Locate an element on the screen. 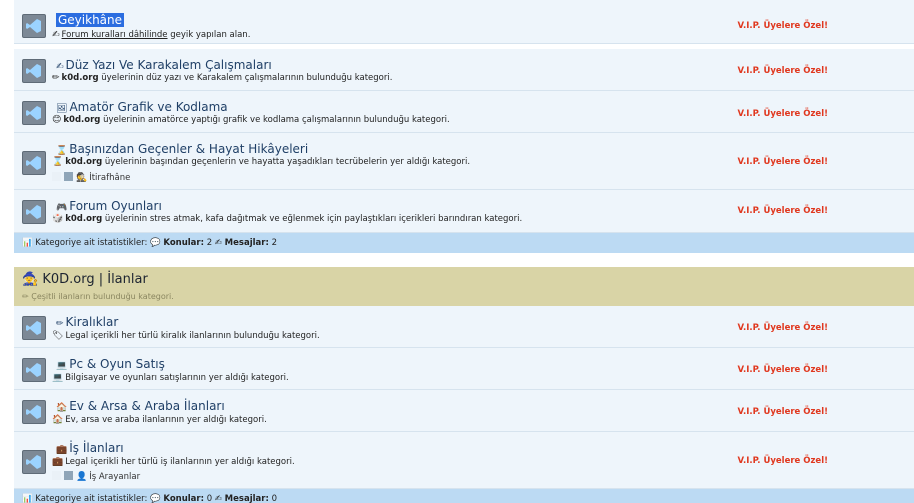  category-description: ✏ Çeşitli ilanların bulunduğu kategori. is located at coordinates (98, 296).